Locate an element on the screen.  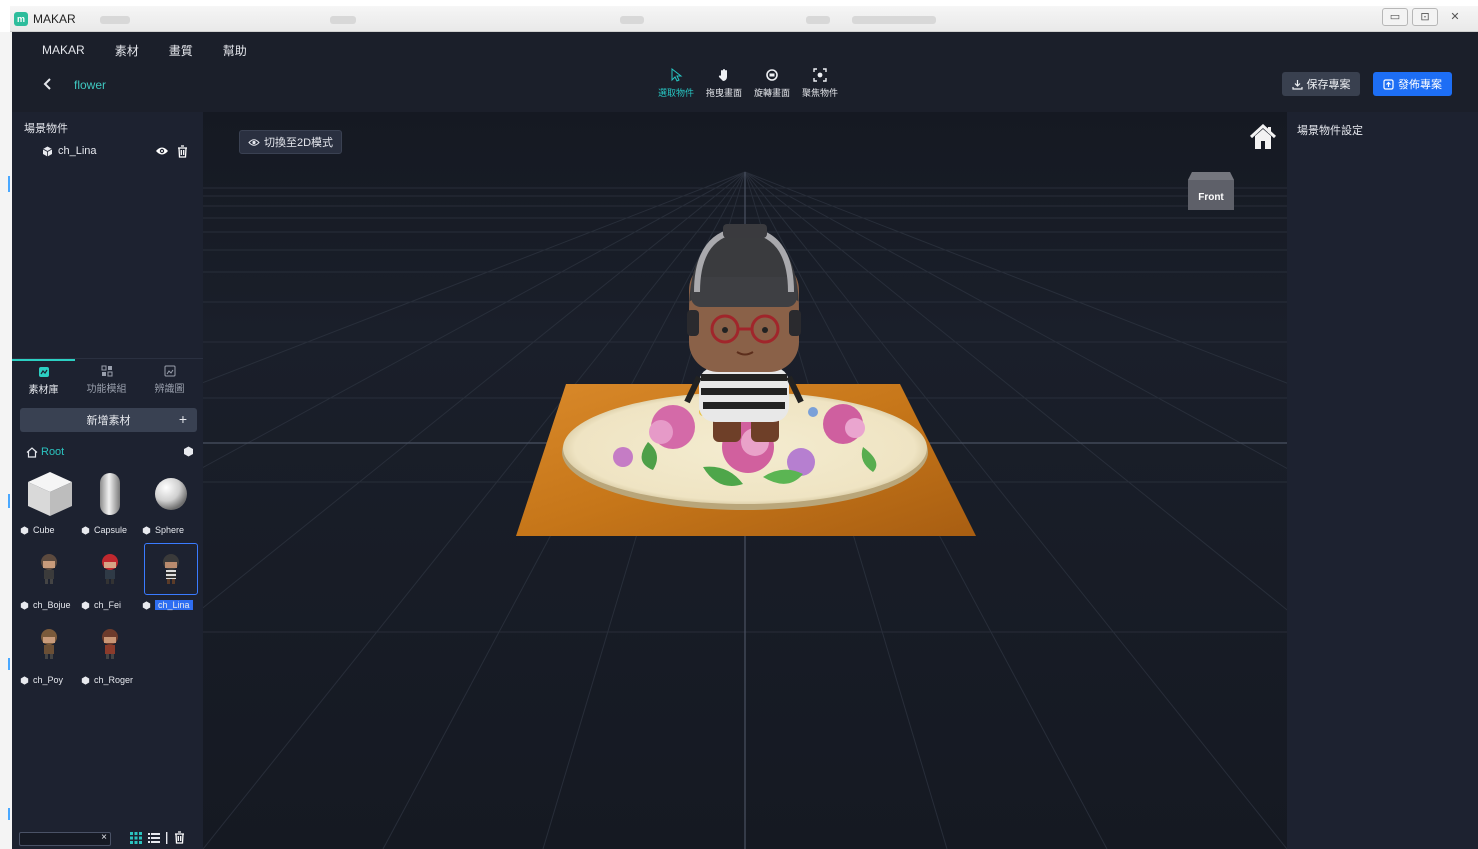
tool-pan: 拖曳畫面 is located at coordinates (724, 83).